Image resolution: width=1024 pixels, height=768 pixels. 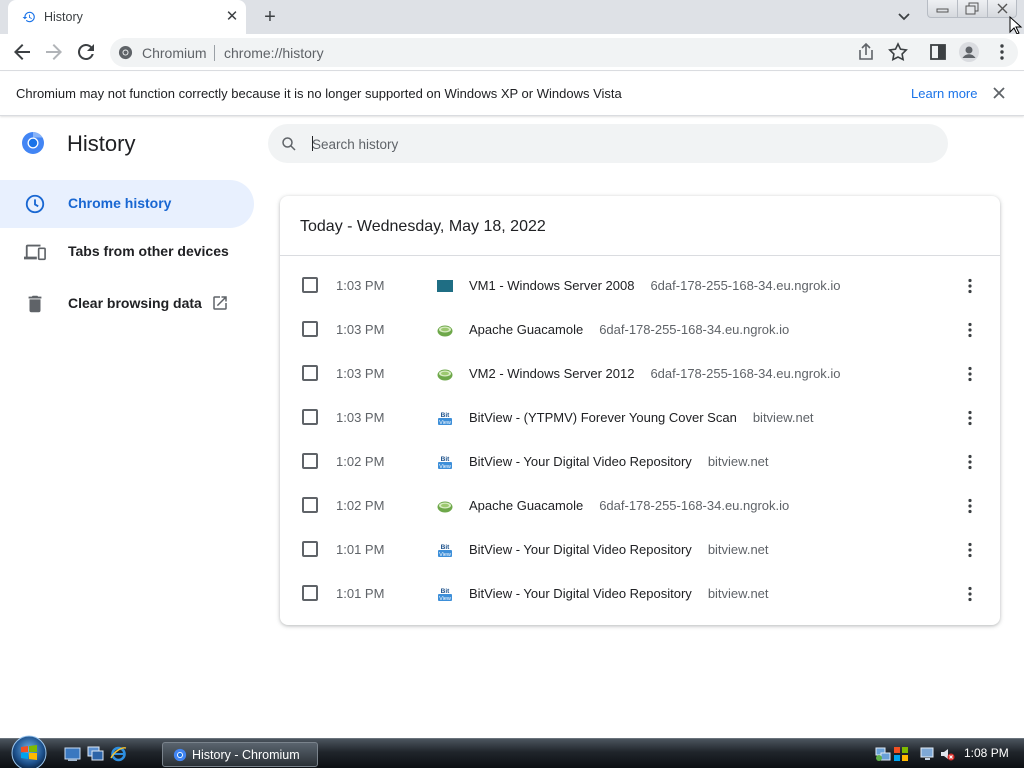 I want to click on svg-text: Bit, so click(x=446, y=415).